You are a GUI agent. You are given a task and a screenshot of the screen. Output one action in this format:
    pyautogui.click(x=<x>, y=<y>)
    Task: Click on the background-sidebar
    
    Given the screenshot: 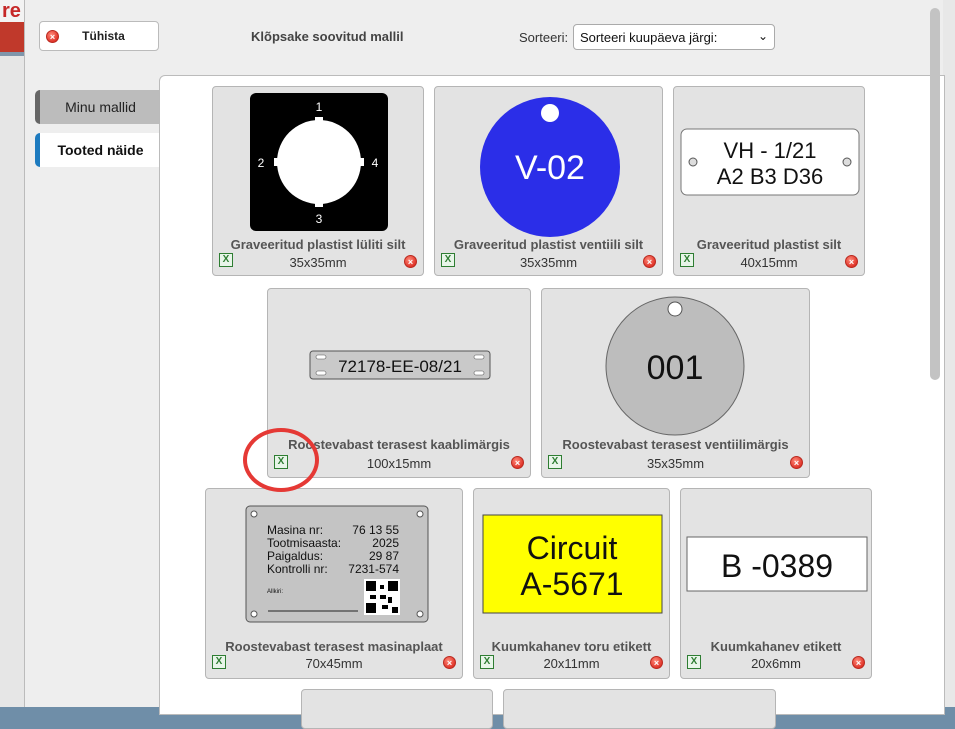 What is the action you would take?
    pyautogui.click(x=12, y=381)
    